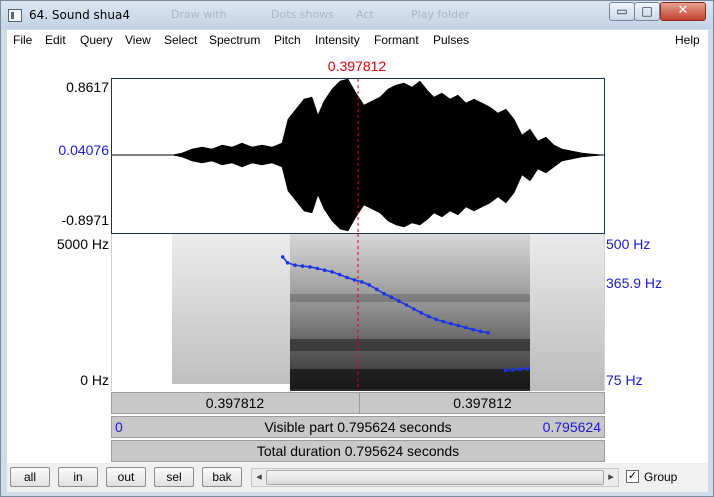 This screenshot has width=714, height=497. I want to click on selection-bar: 0.397812 0.397812, so click(358, 403).